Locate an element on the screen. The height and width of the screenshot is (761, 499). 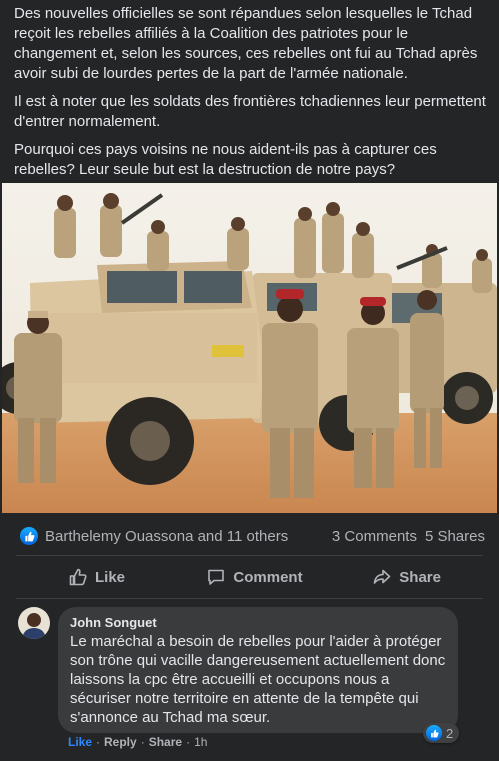
comment-share-link: Share is located at coordinates (165, 742).